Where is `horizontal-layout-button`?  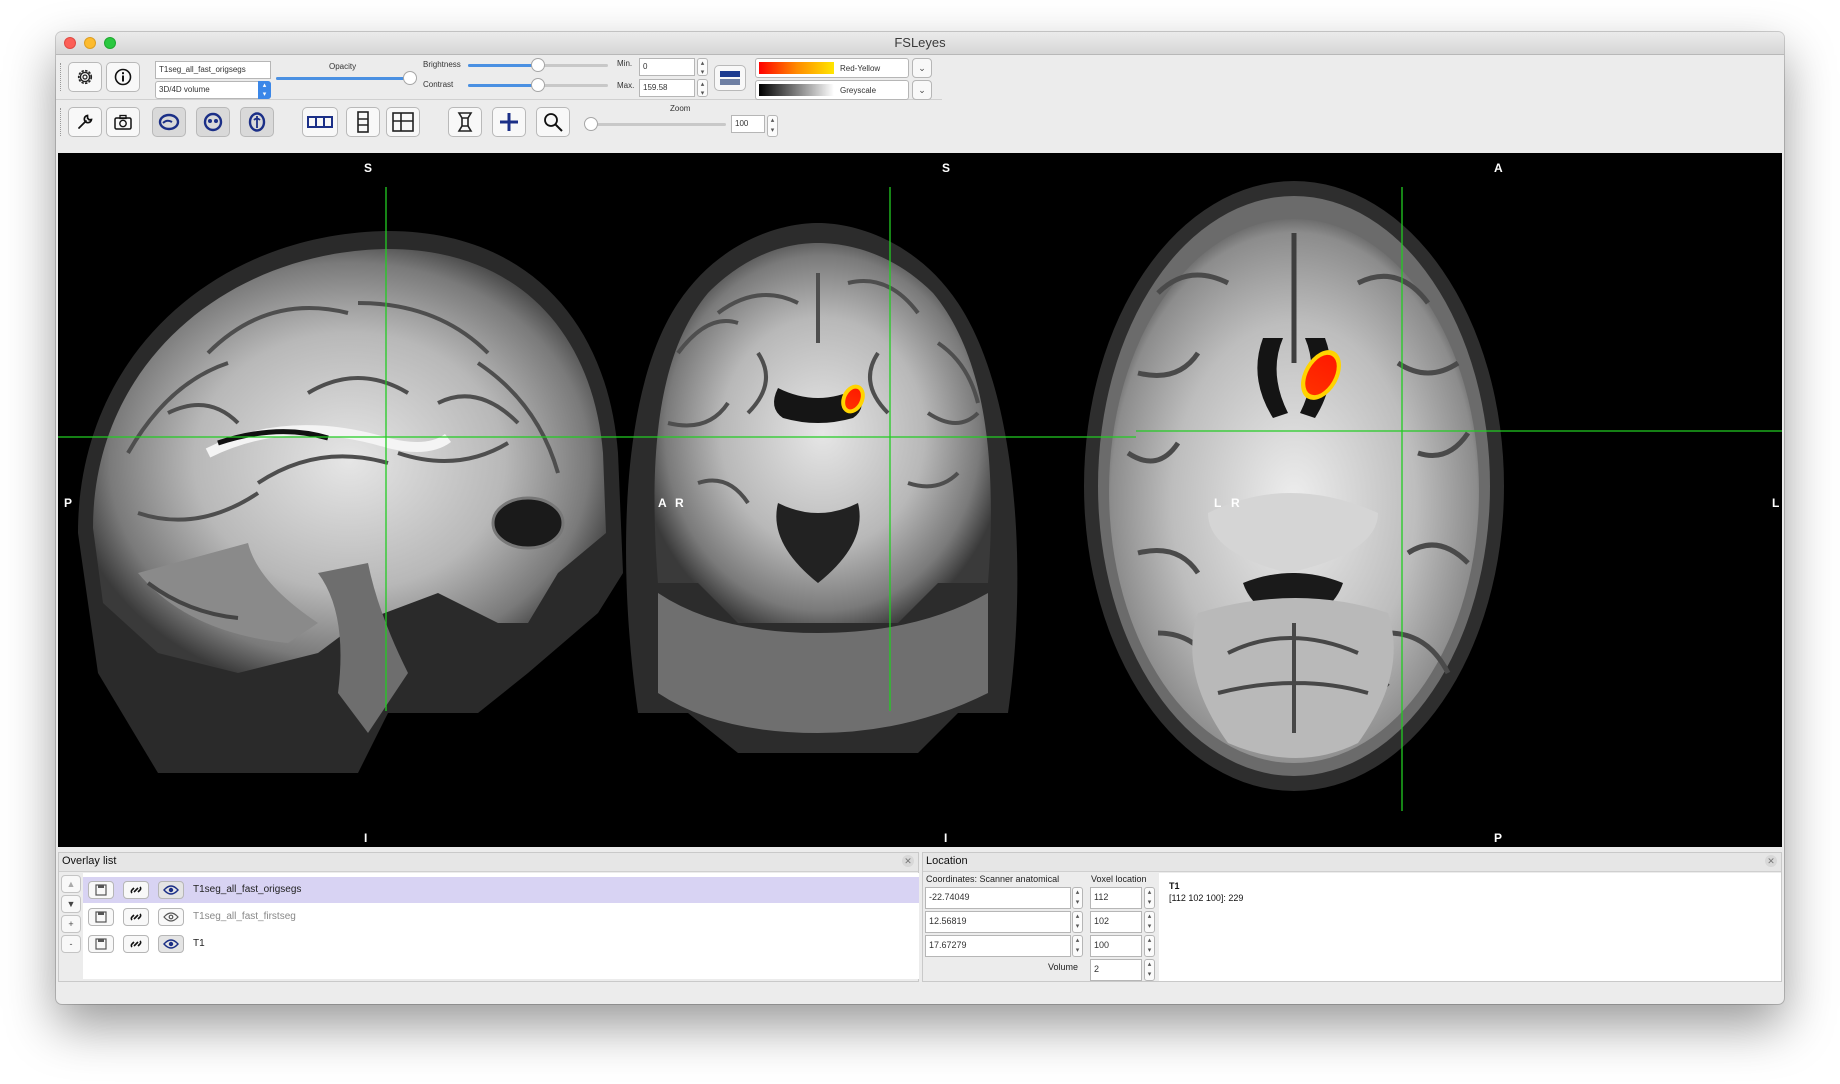 horizontal-layout-button is located at coordinates (320, 122).